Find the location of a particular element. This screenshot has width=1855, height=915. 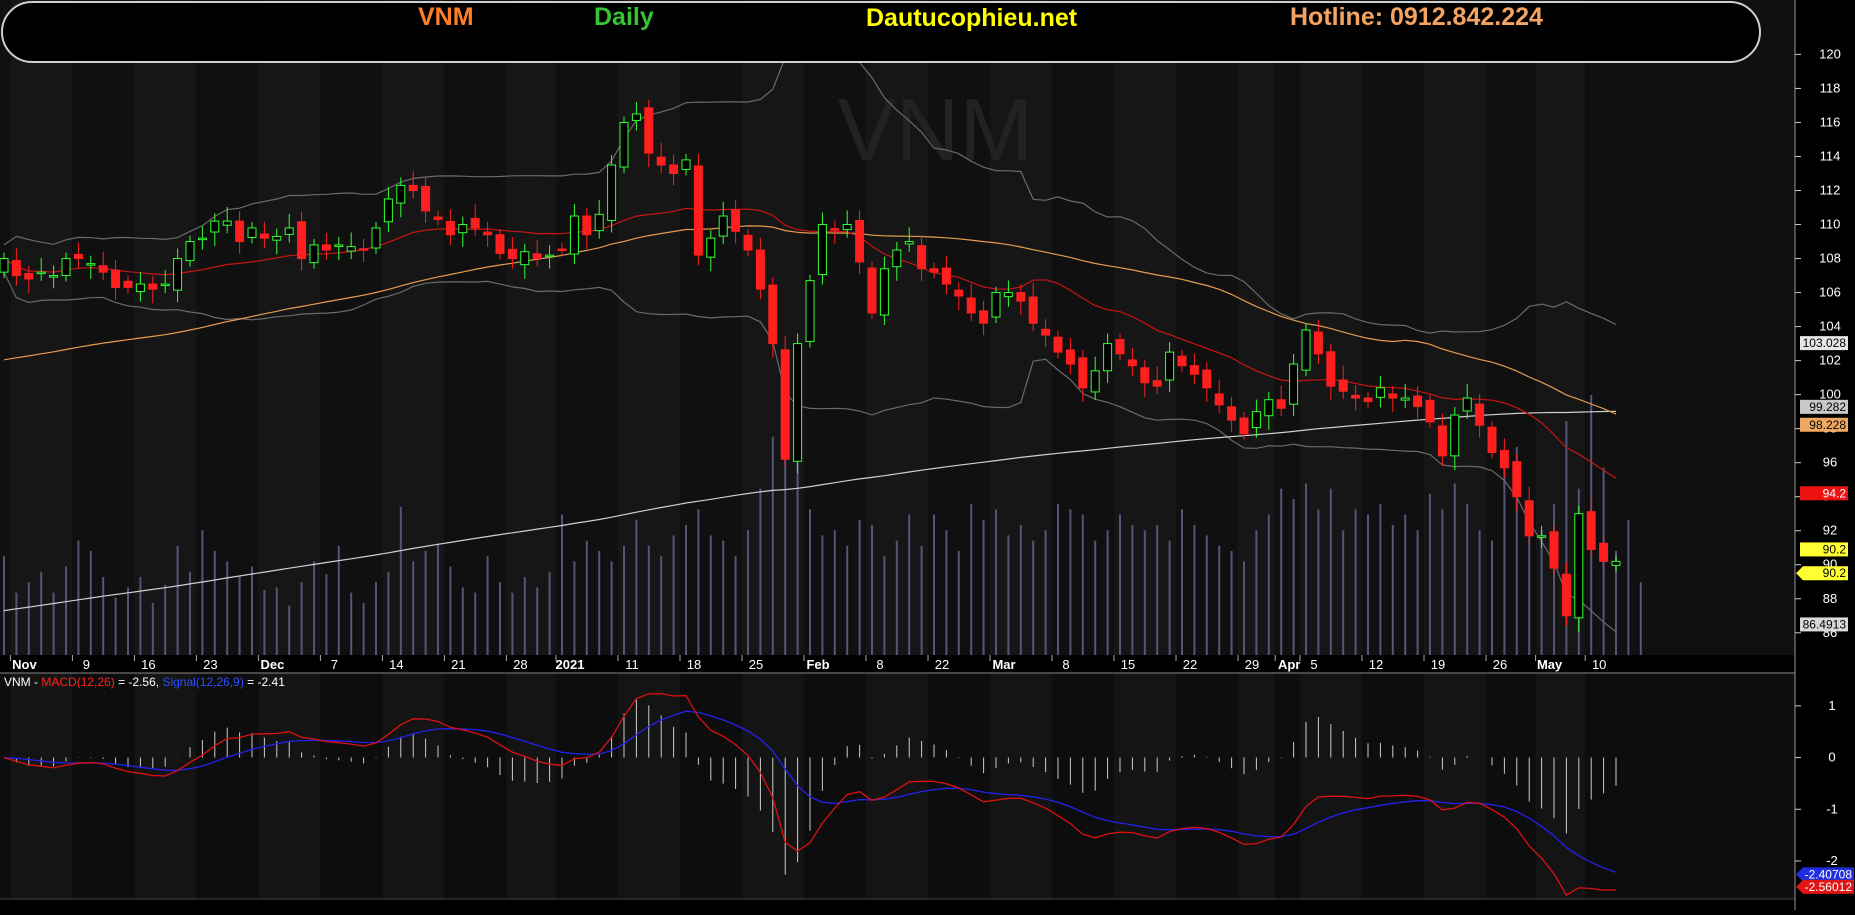

date-tick-label: 9 is located at coordinates (86, 664).